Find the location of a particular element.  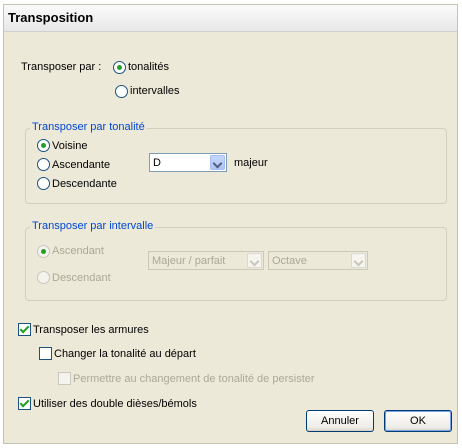

group-transpose-by-interval-legend: Transposer par intervalle is located at coordinates (93, 226).